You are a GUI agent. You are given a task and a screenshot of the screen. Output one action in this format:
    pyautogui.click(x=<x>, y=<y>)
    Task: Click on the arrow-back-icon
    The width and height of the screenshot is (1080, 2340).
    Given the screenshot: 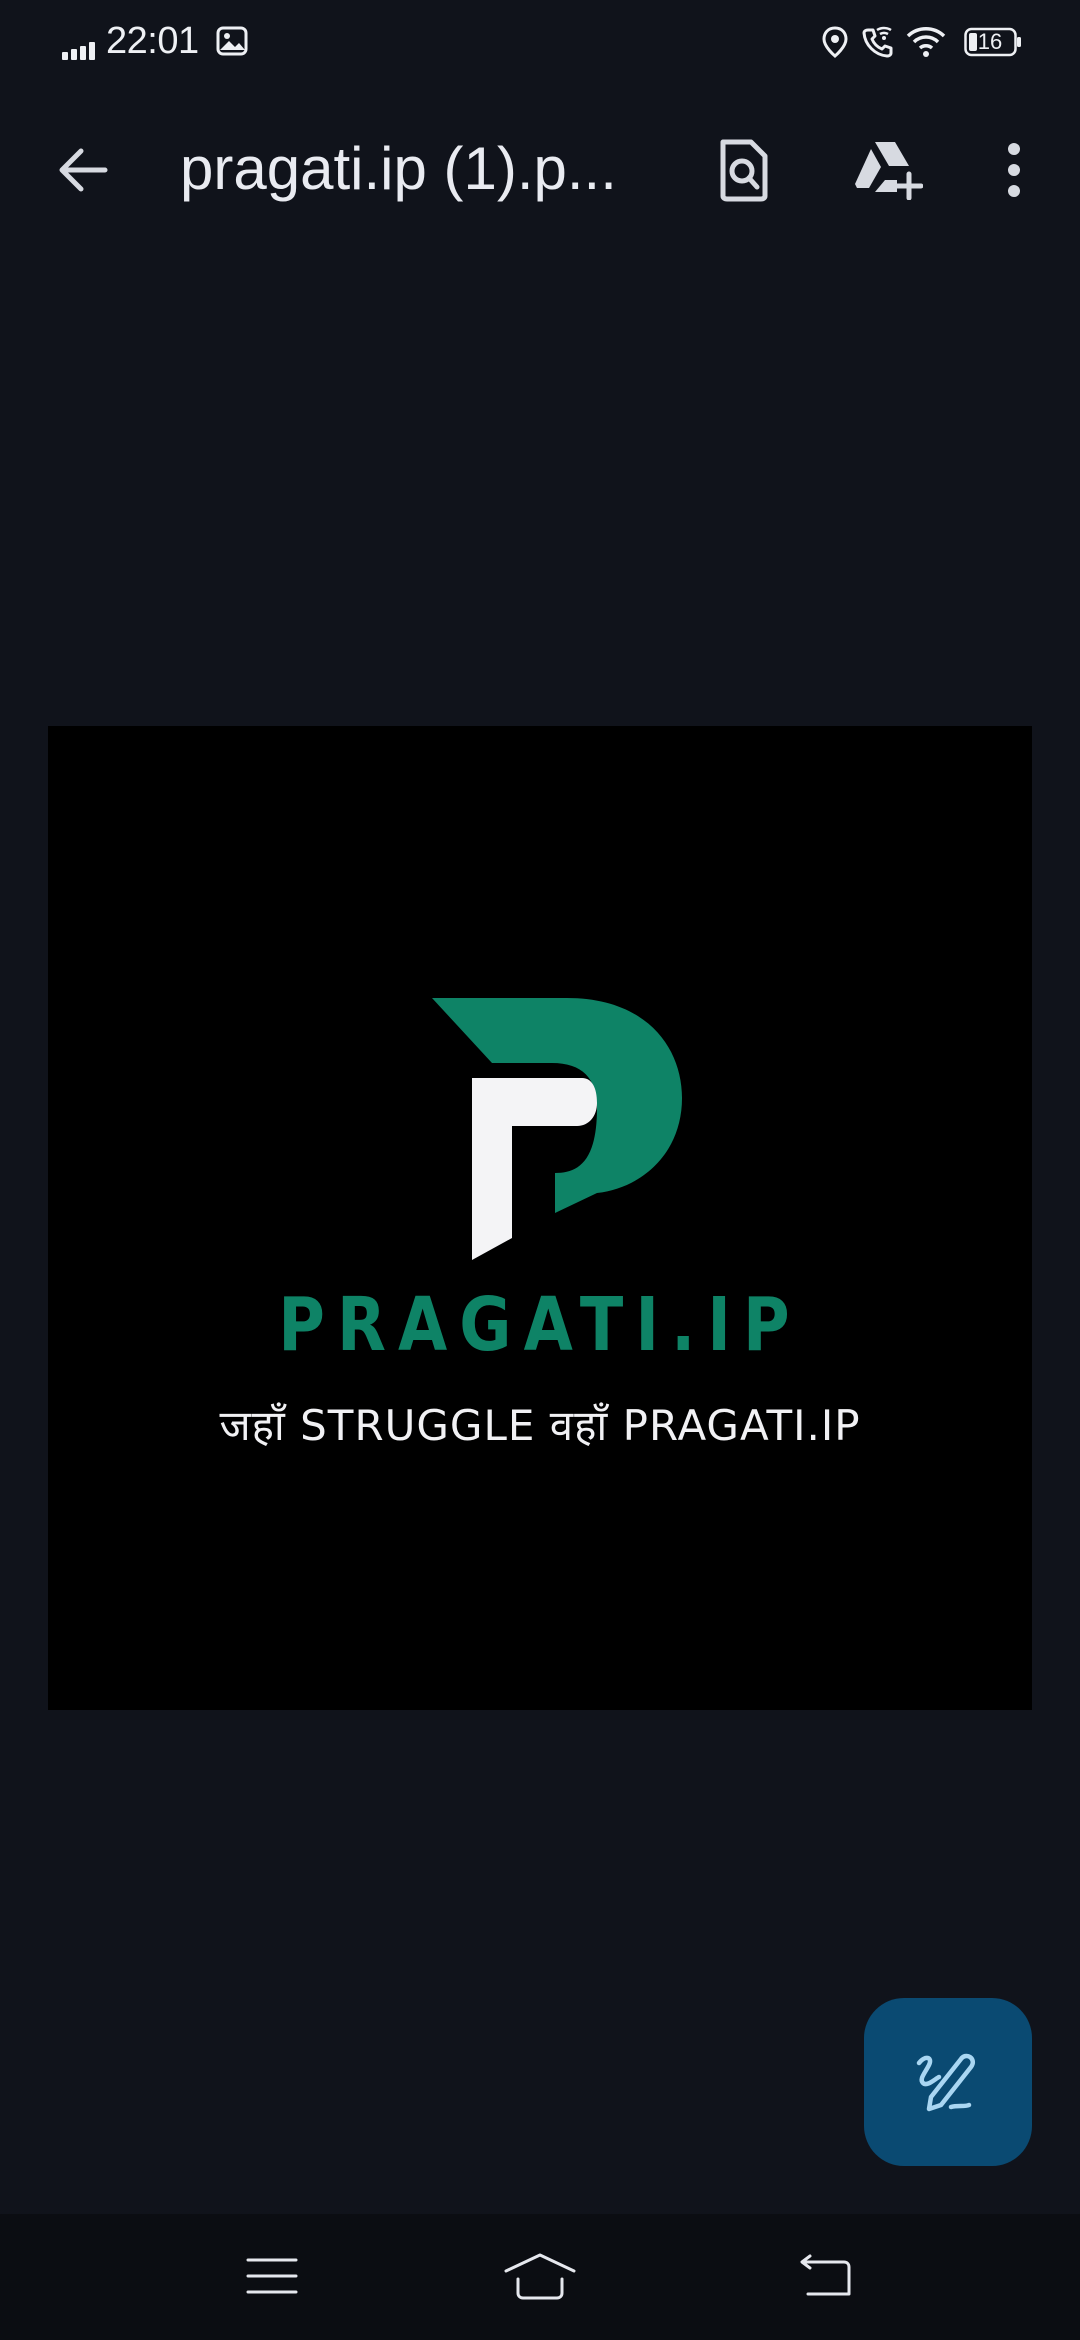 What is the action you would take?
    pyautogui.click(x=83, y=170)
    